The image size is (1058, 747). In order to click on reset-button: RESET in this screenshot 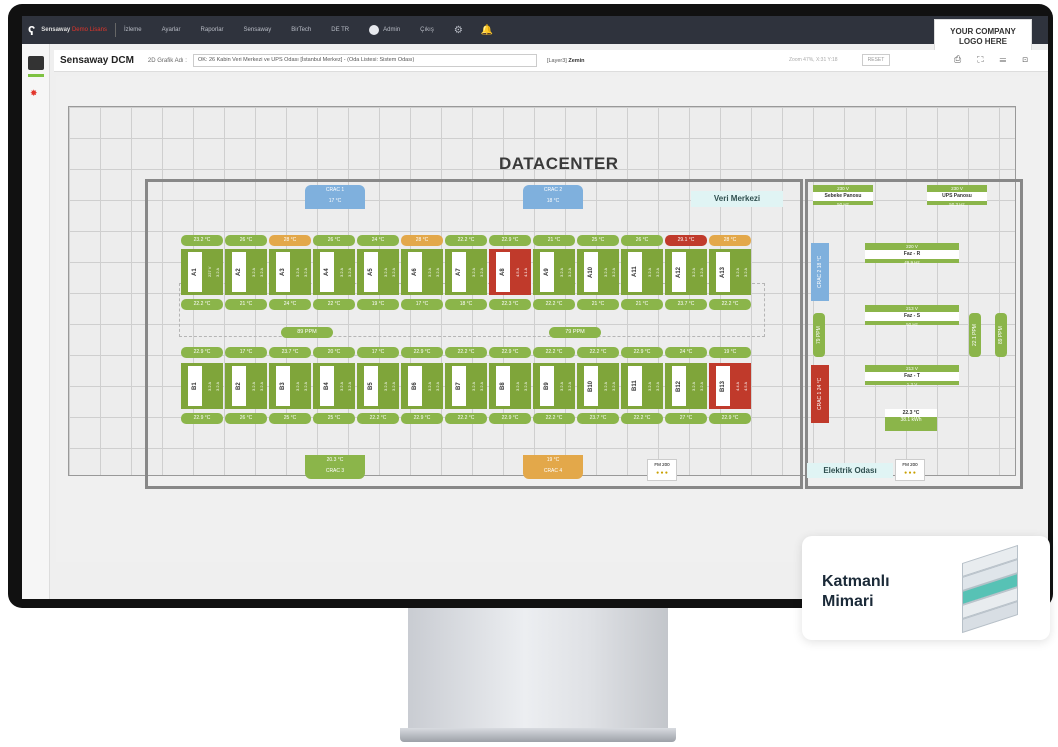, I will do `click(876, 60)`.